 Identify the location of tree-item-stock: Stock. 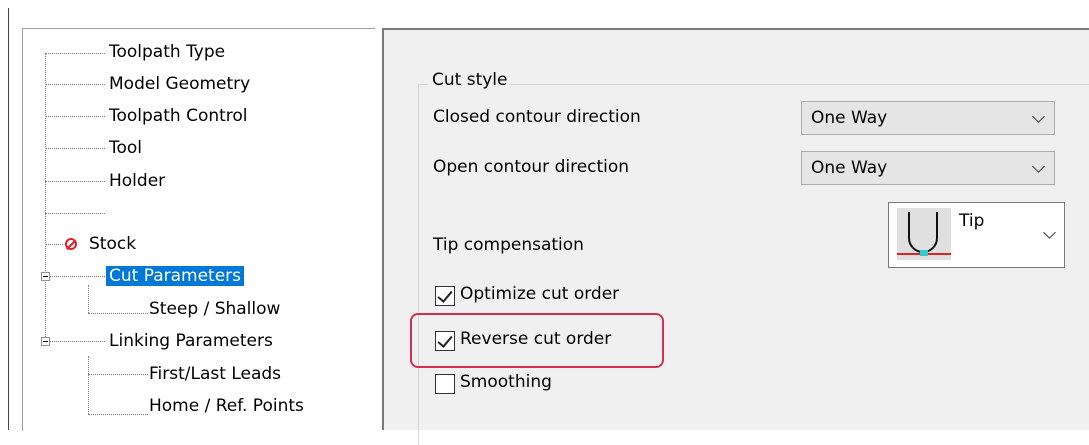
(112, 244).